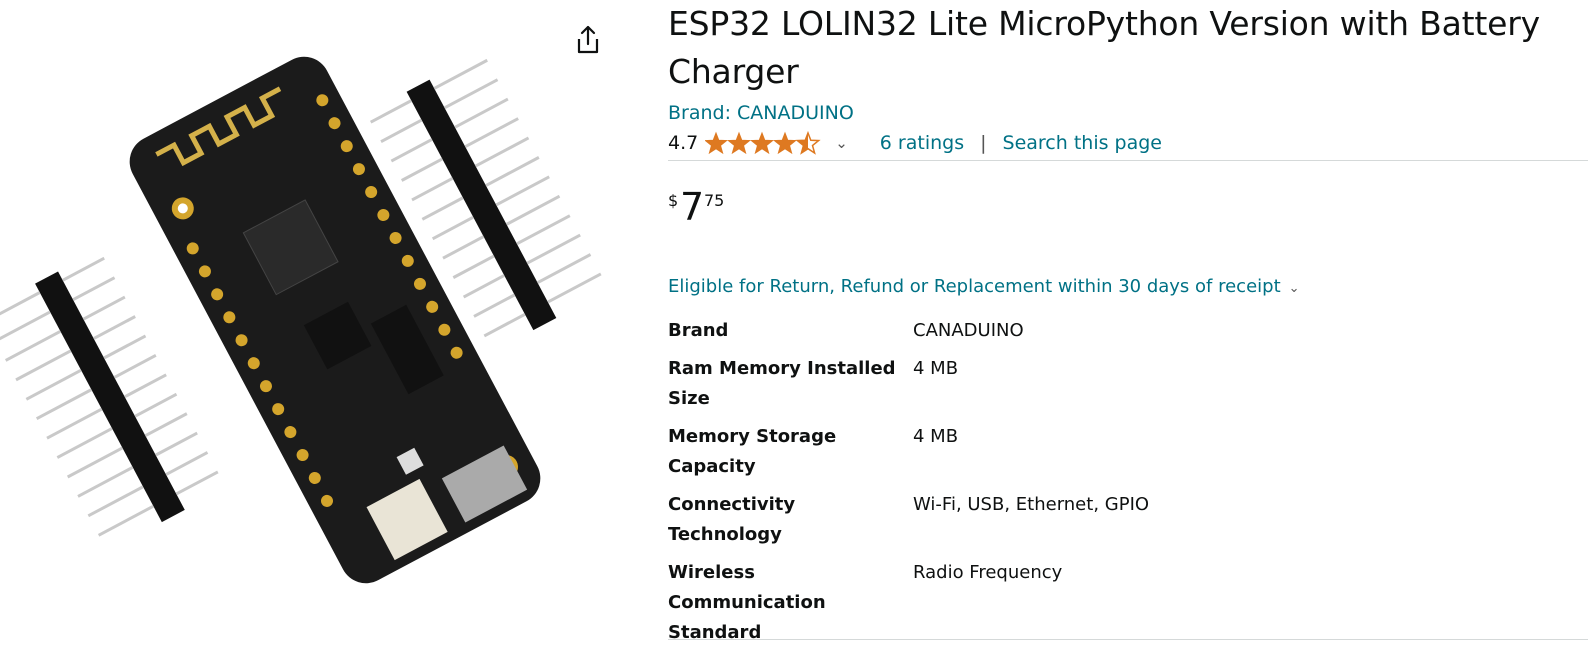  Describe the element at coordinates (692, 207) in the screenshot. I see `price-whole: 7` at that location.